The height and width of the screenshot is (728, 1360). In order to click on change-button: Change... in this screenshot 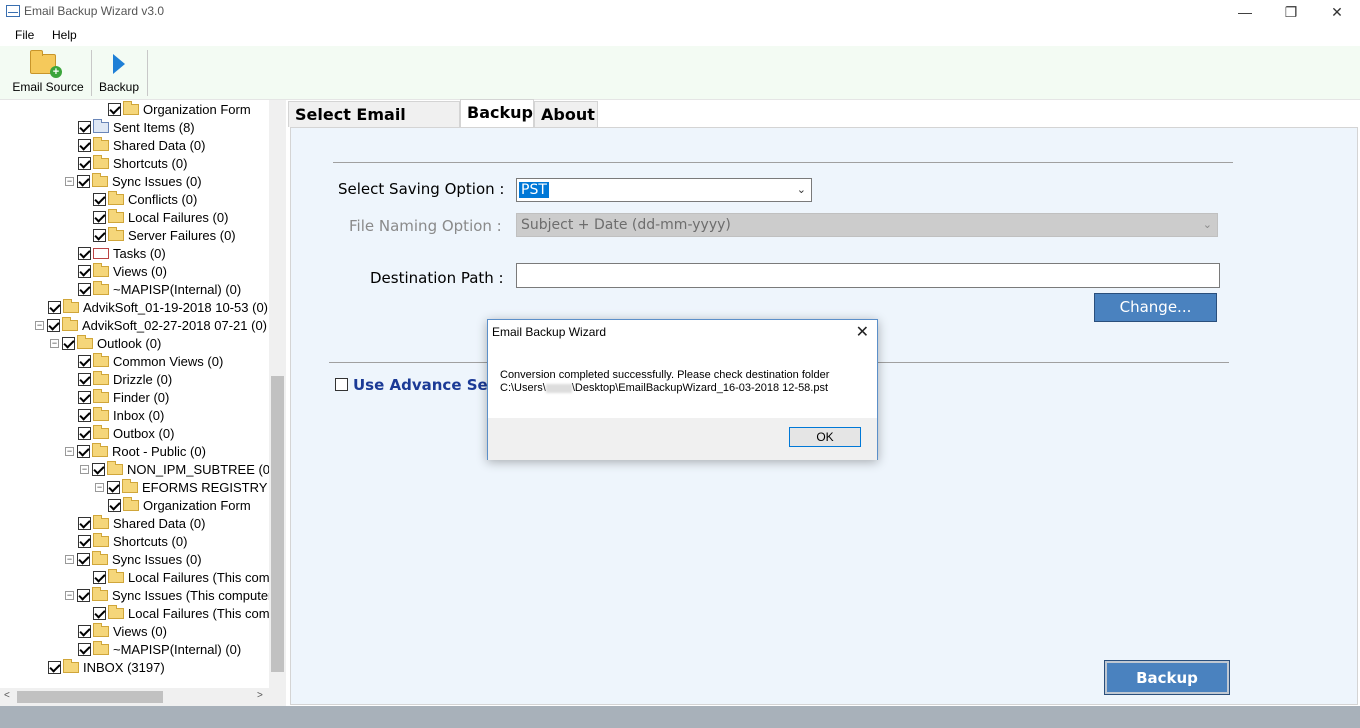, I will do `click(1155, 307)`.